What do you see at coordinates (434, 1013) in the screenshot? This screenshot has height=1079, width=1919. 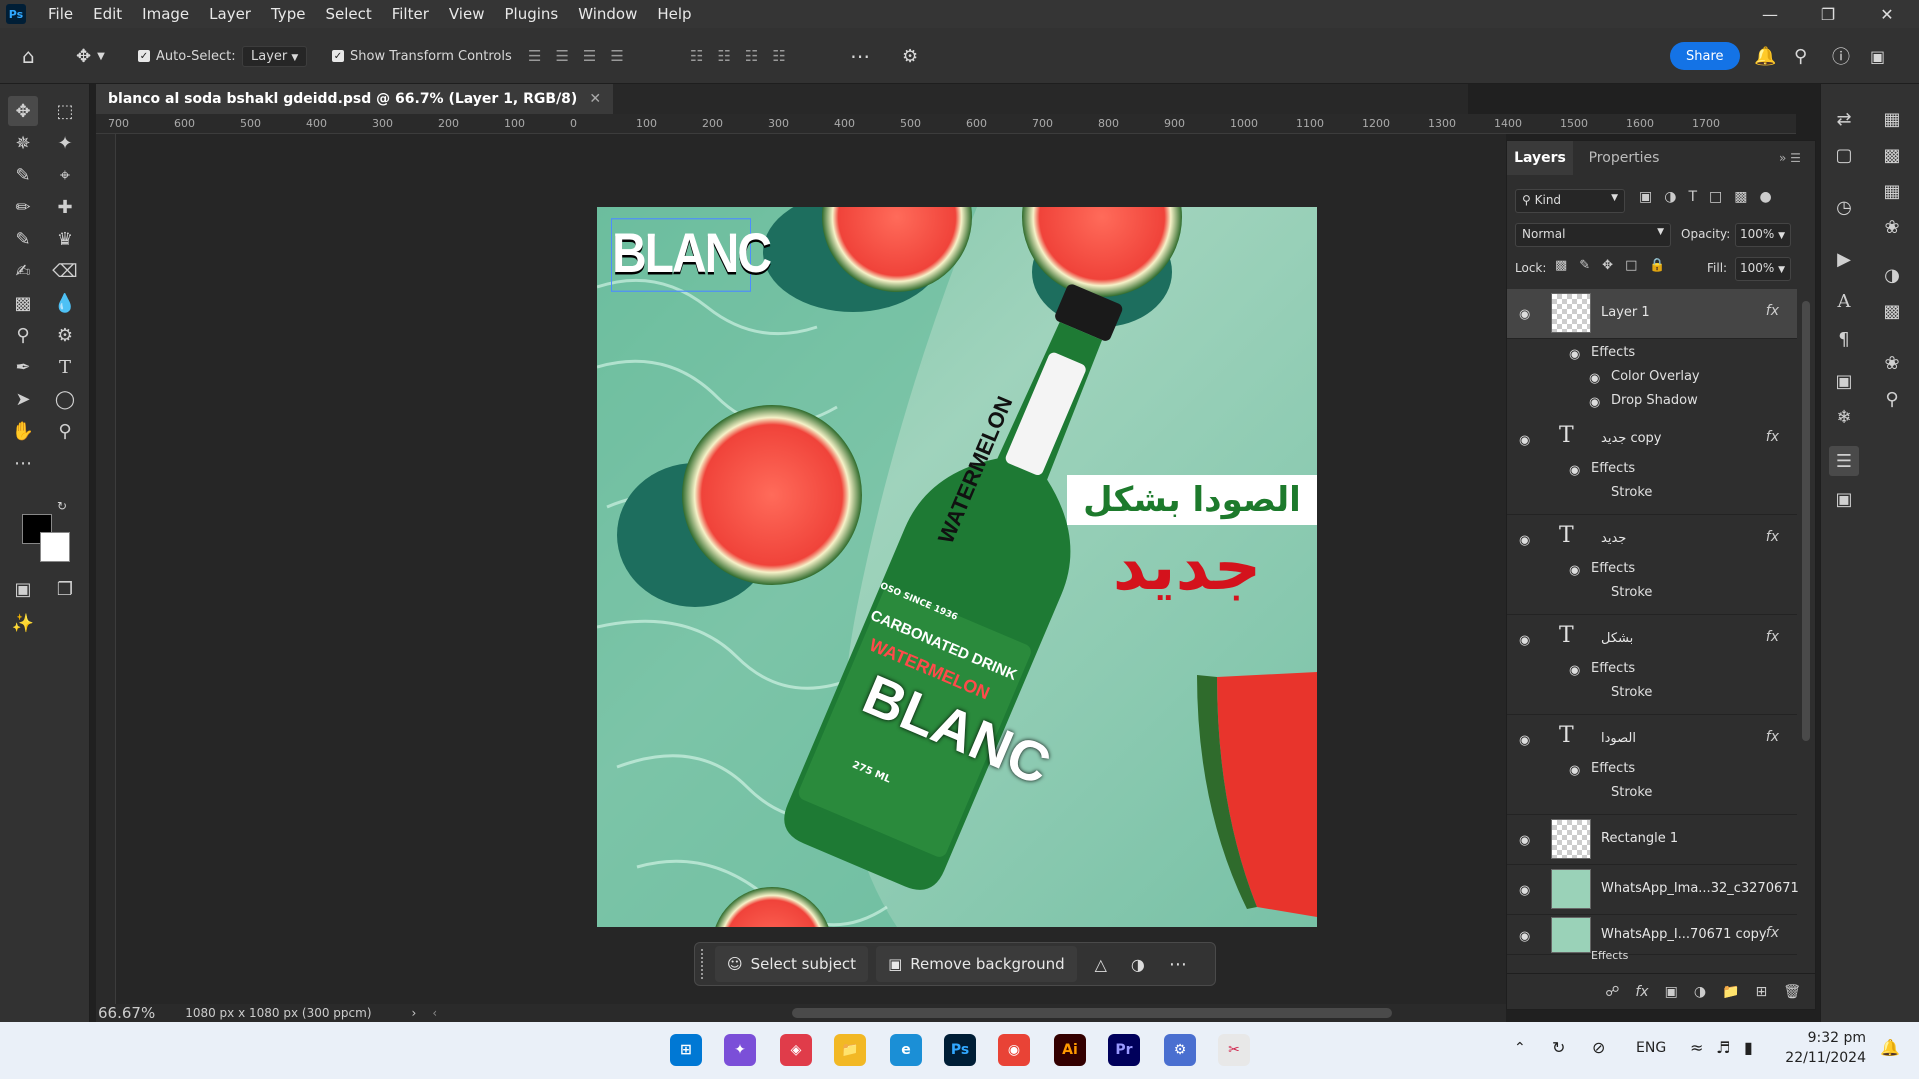 I see `chevron-left-icon: ‹` at bounding box center [434, 1013].